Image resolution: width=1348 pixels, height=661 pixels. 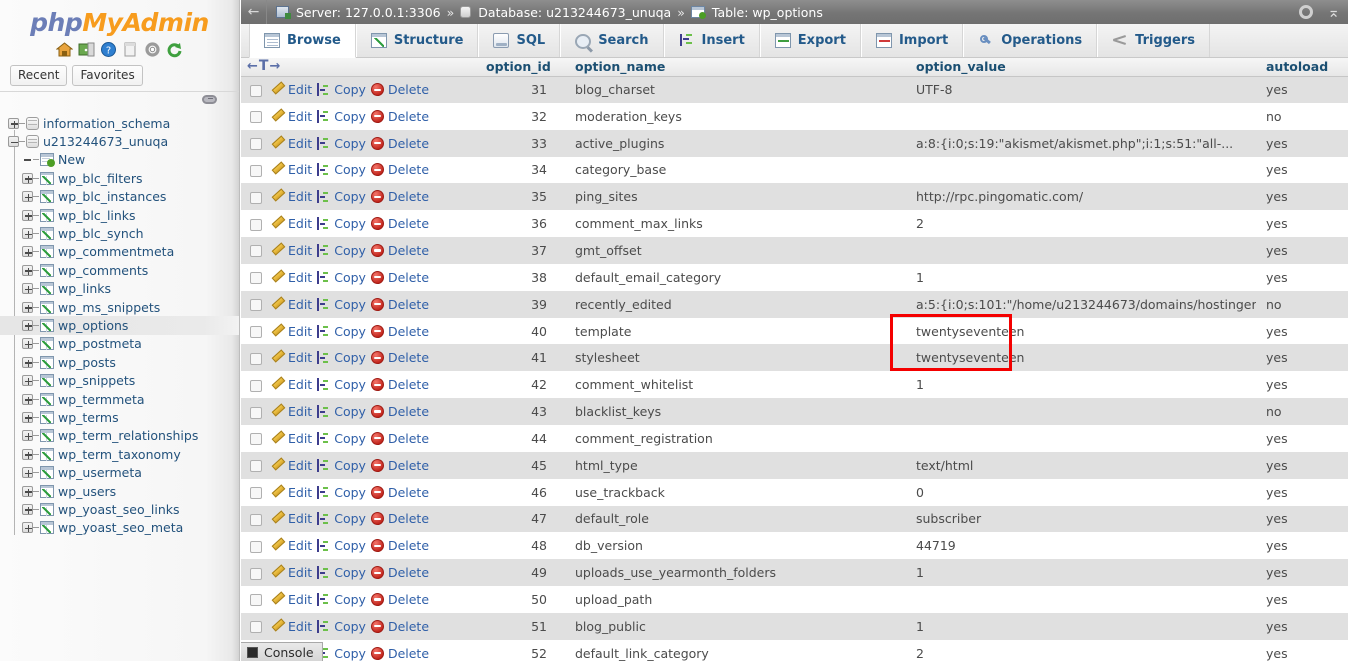 I want to click on tree-item-label: information_schema, so click(x=106, y=123).